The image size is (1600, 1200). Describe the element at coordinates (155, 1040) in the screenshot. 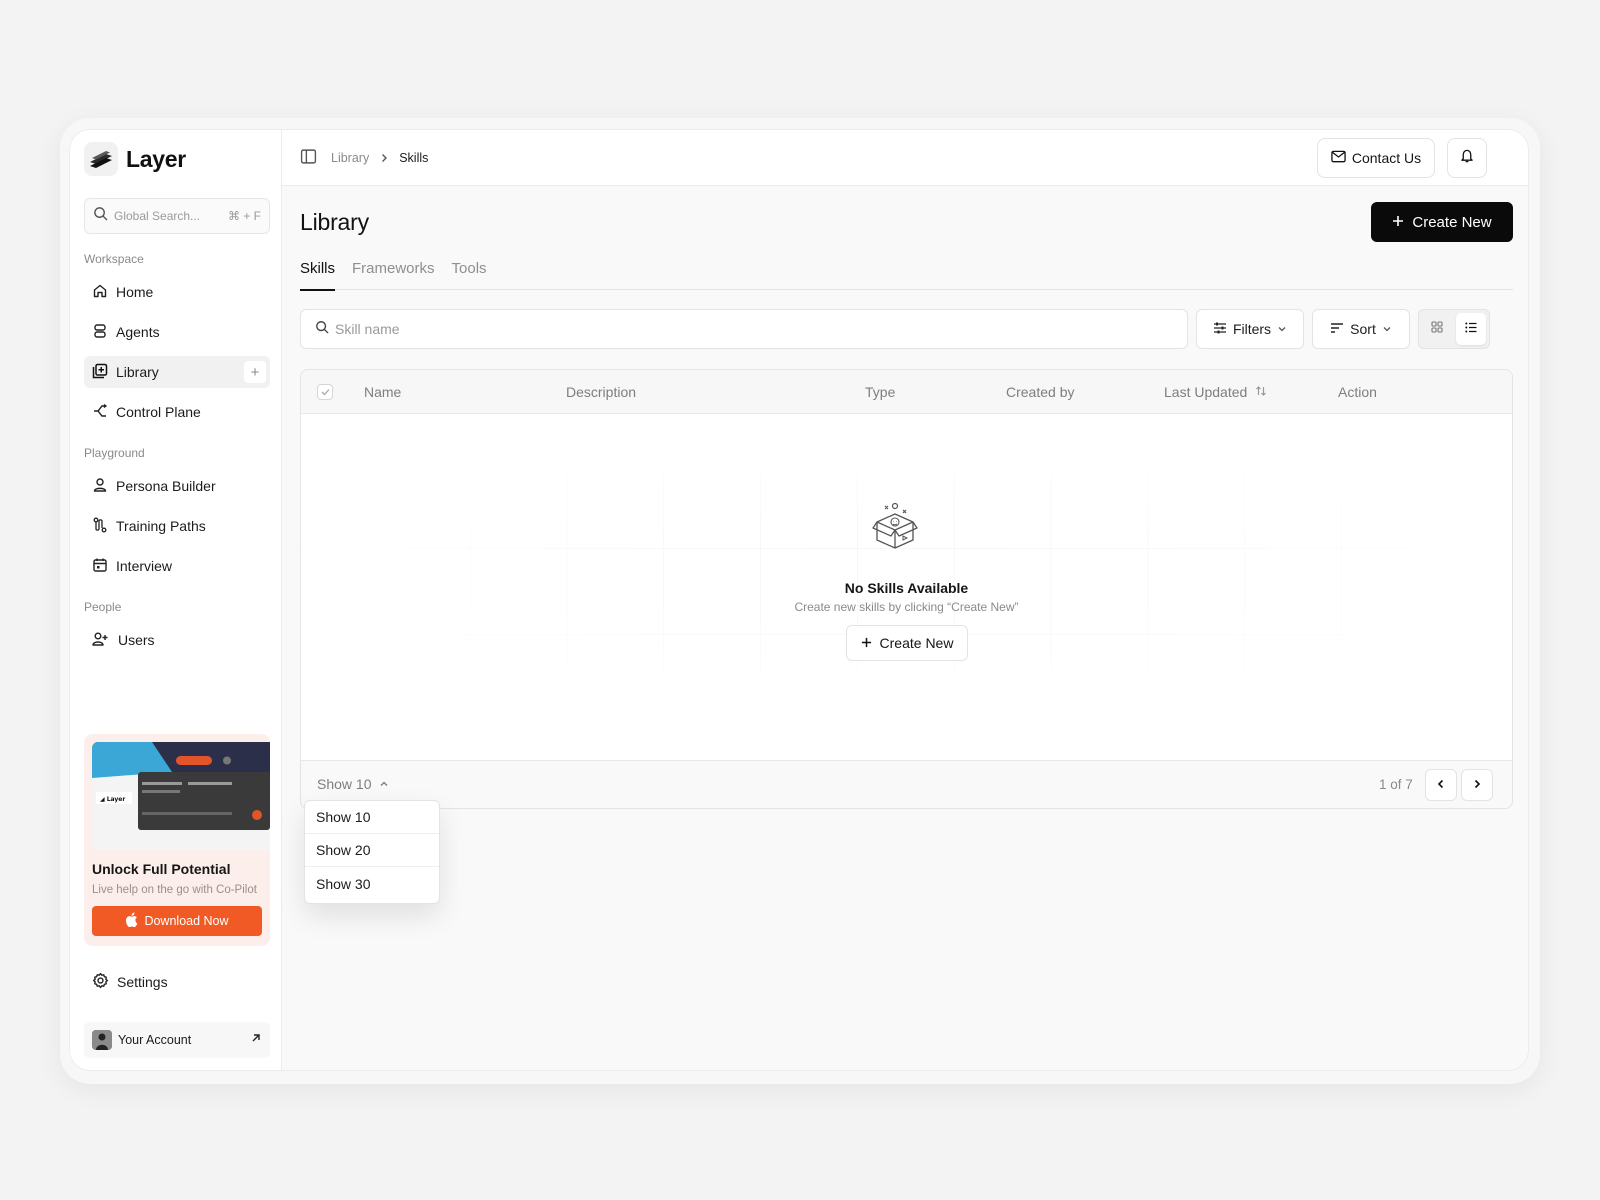

I see `account-label: Your Account` at that location.